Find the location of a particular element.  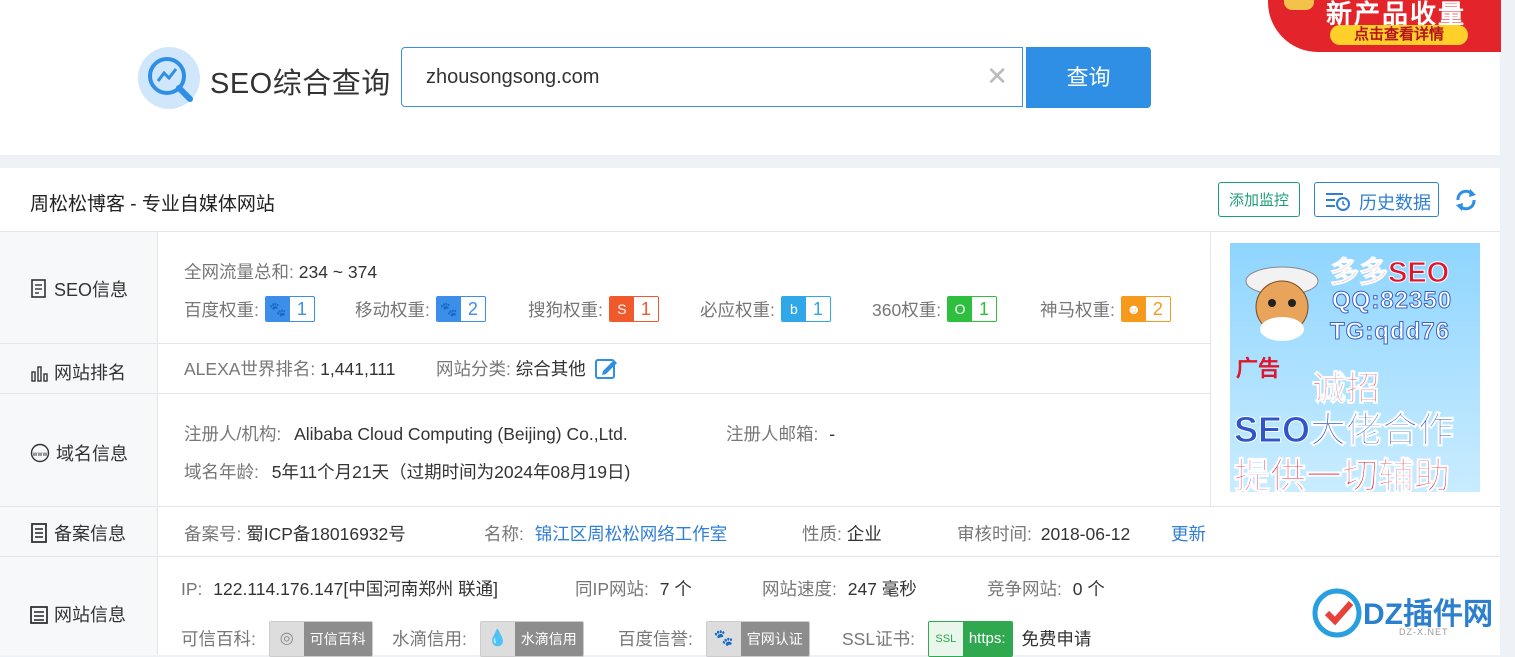

icp-number-label: 备案号: is located at coordinates (213, 534).